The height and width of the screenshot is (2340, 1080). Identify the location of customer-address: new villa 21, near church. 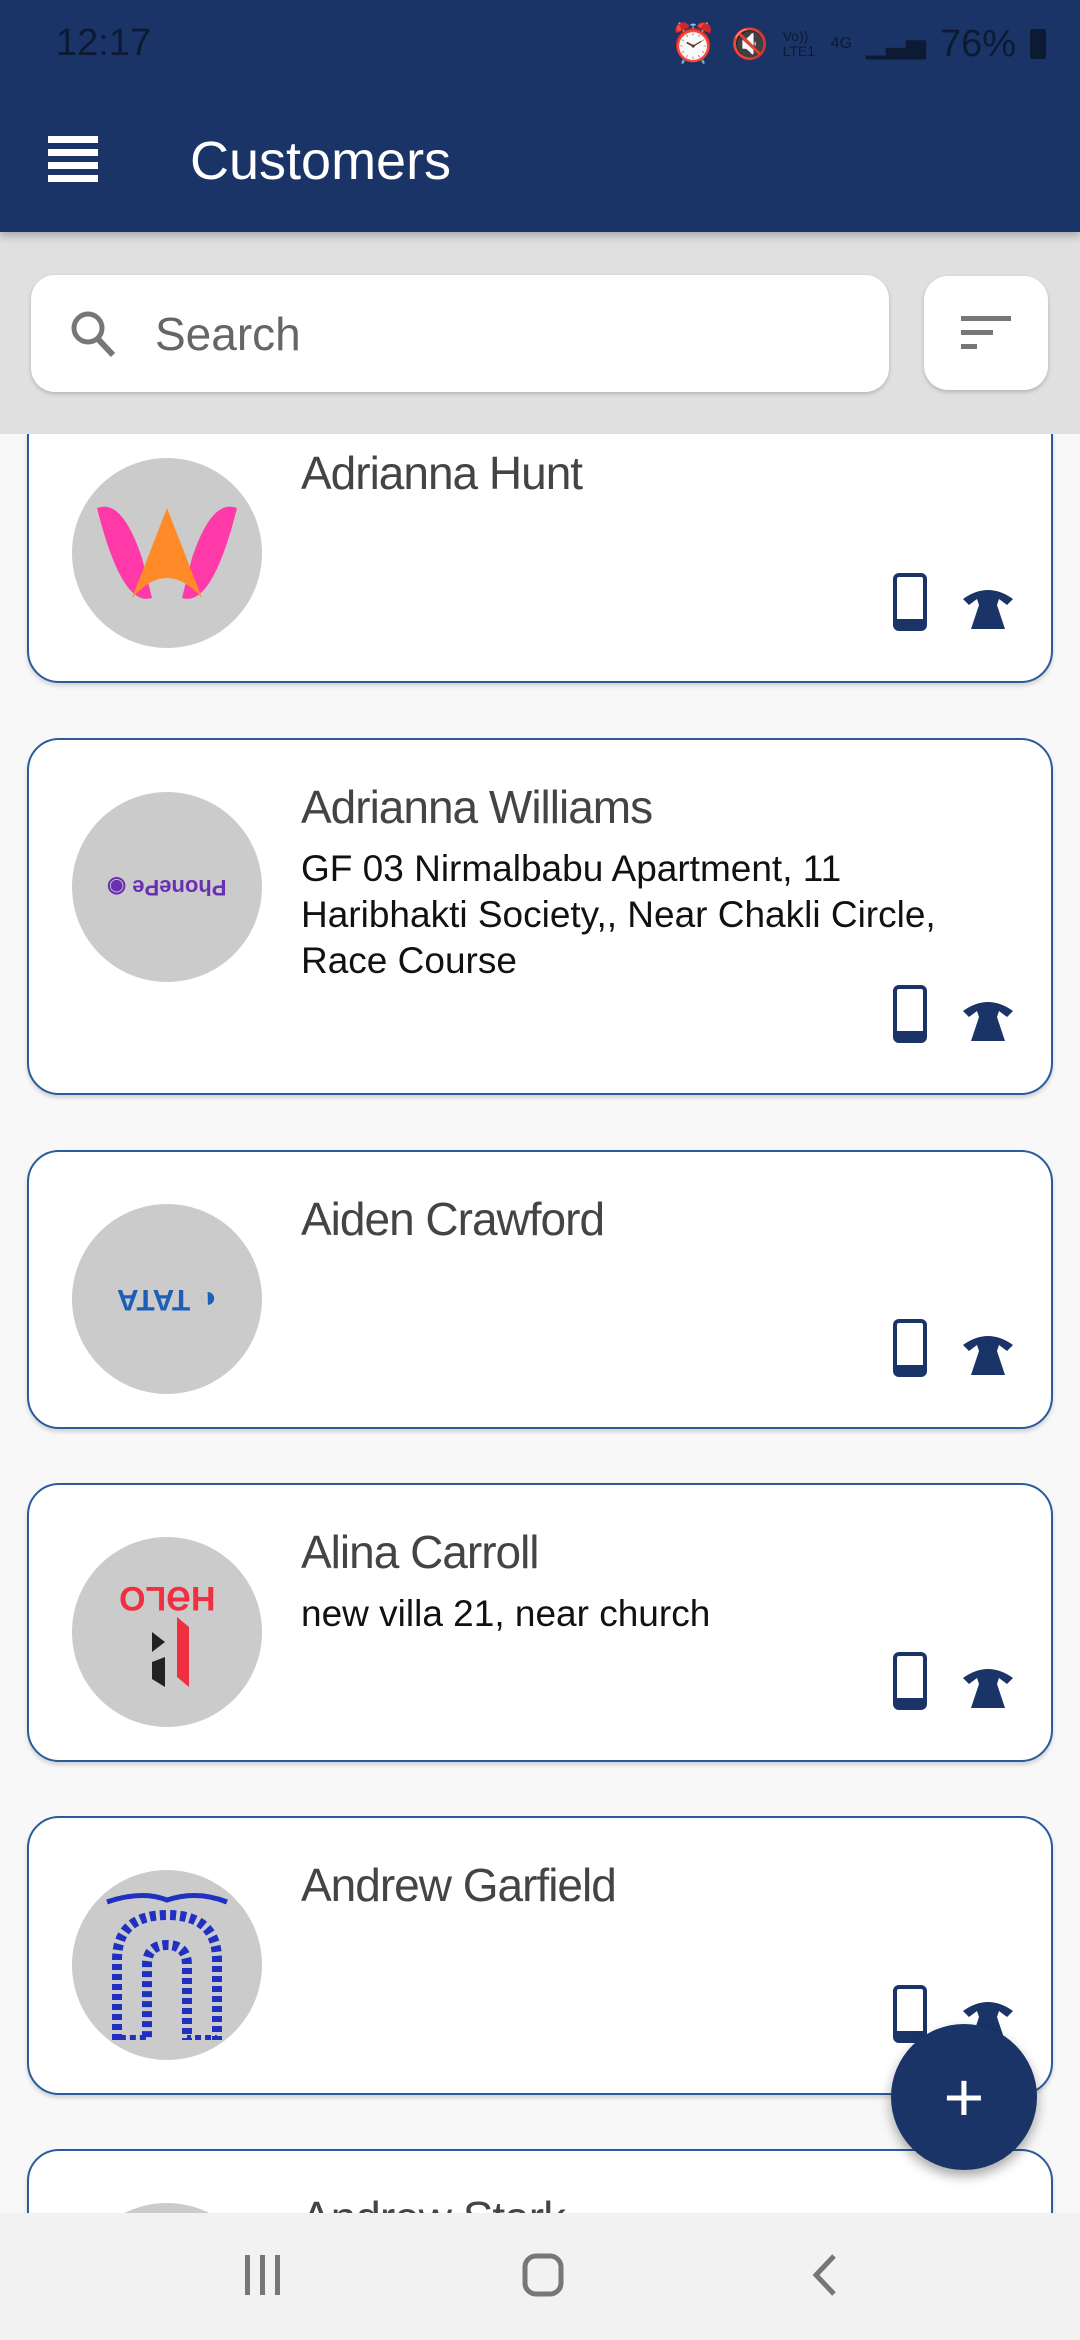
(506, 1613).